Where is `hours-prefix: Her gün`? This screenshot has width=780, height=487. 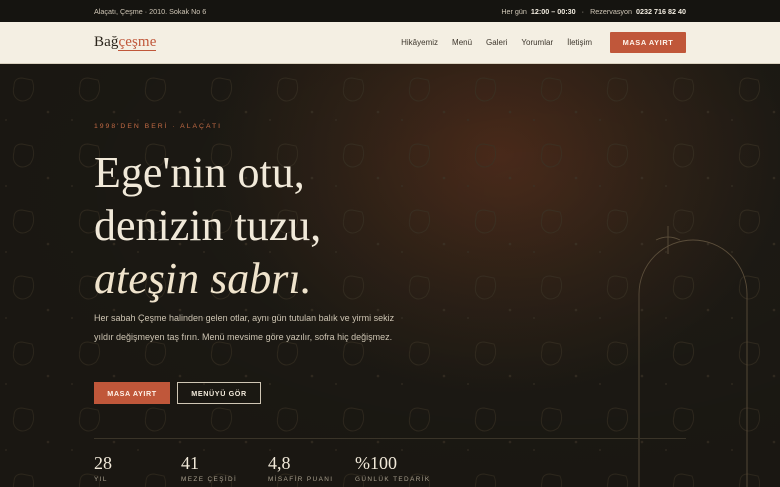
hours-prefix: Her gün is located at coordinates (514, 11).